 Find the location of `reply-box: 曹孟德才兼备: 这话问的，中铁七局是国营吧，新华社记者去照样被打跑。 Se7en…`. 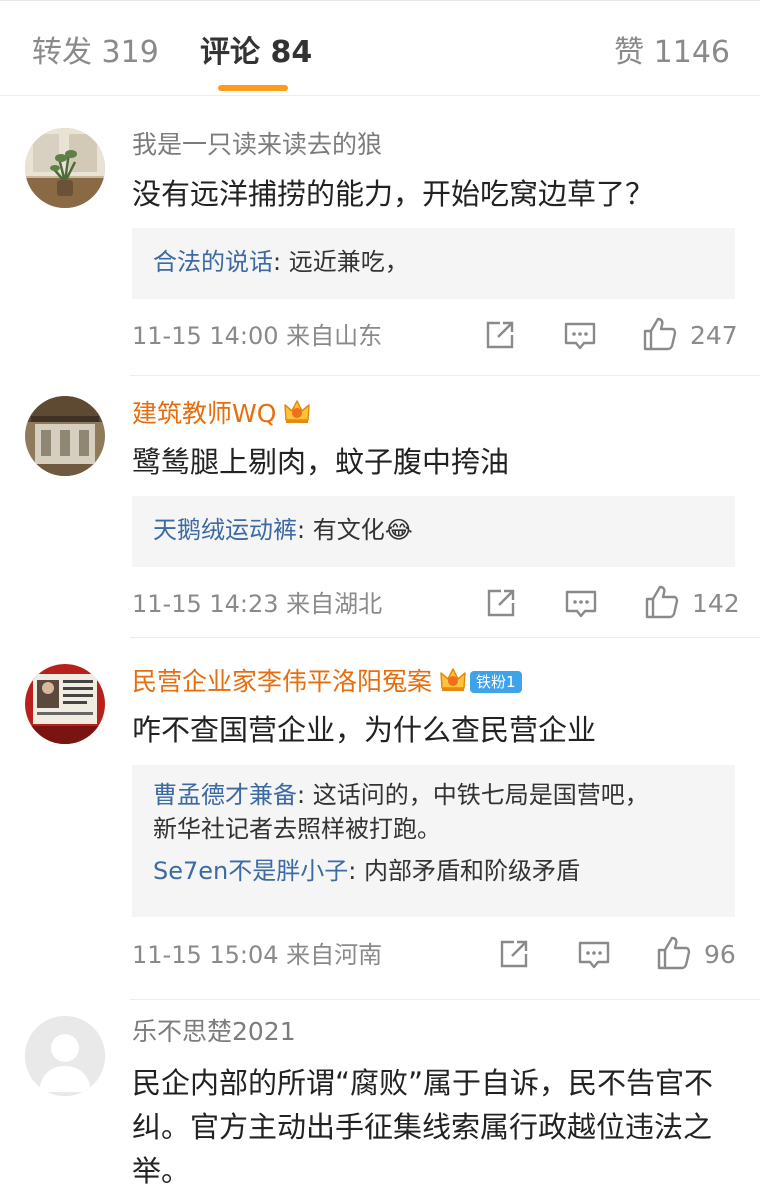

reply-box: 曹孟德才兼备: 这话问的，中铁七局是国营吧，新华社记者去照样被打跑。 Se7en… is located at coordinates (433, 841).